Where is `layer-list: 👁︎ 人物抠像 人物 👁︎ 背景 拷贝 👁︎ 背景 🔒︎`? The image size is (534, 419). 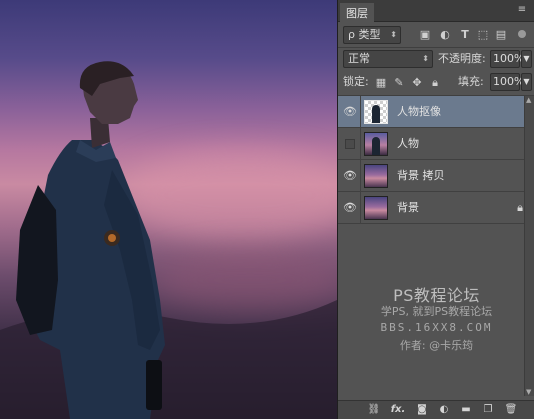 layer-list: 👁︎ 人物抠像 人物 👁︎ 背景 拷贝 👁︎ 背景 🔒︎ is located at coordinates (436, 160).